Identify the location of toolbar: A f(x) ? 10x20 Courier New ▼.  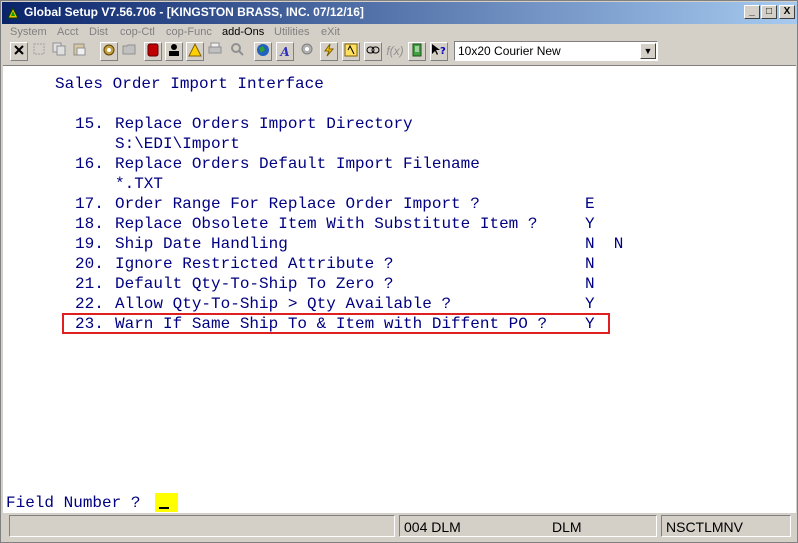
(399, 52).